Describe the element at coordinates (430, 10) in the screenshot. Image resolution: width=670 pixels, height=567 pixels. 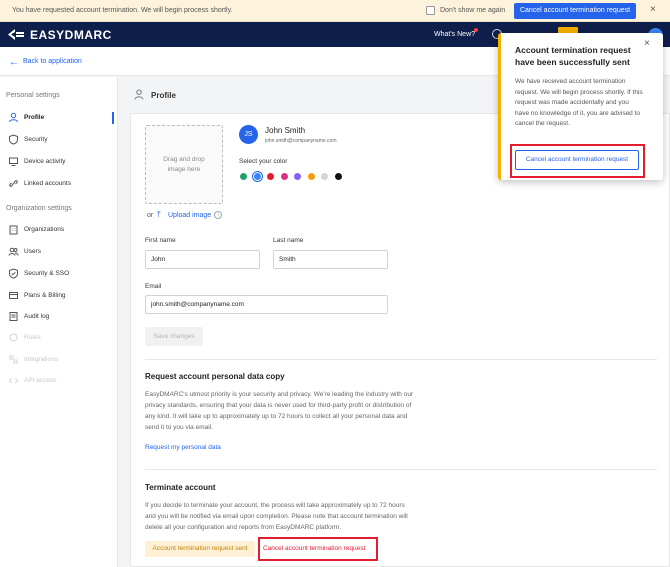
I see `dont-show-checkbox` at that location.